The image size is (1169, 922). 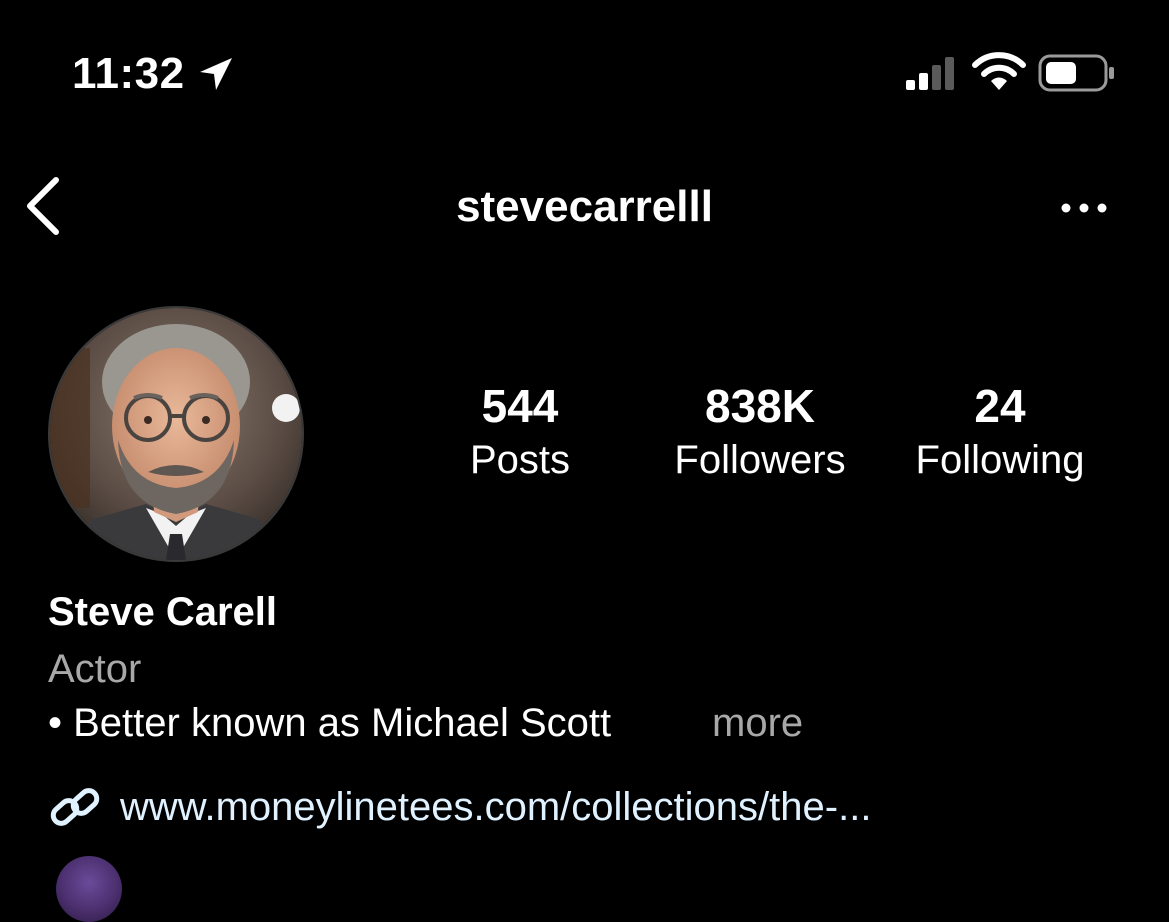 I want to click on wifi-icon, so click(x=999, y=71).